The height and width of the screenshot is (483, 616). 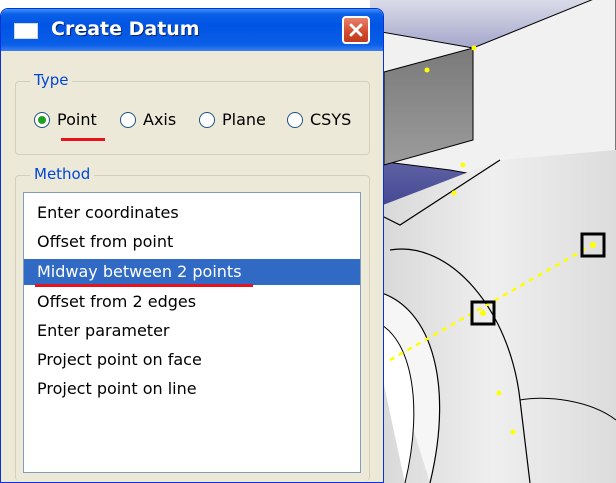 I want to click on radio-axis: Axis, so click(x=148, y=119).